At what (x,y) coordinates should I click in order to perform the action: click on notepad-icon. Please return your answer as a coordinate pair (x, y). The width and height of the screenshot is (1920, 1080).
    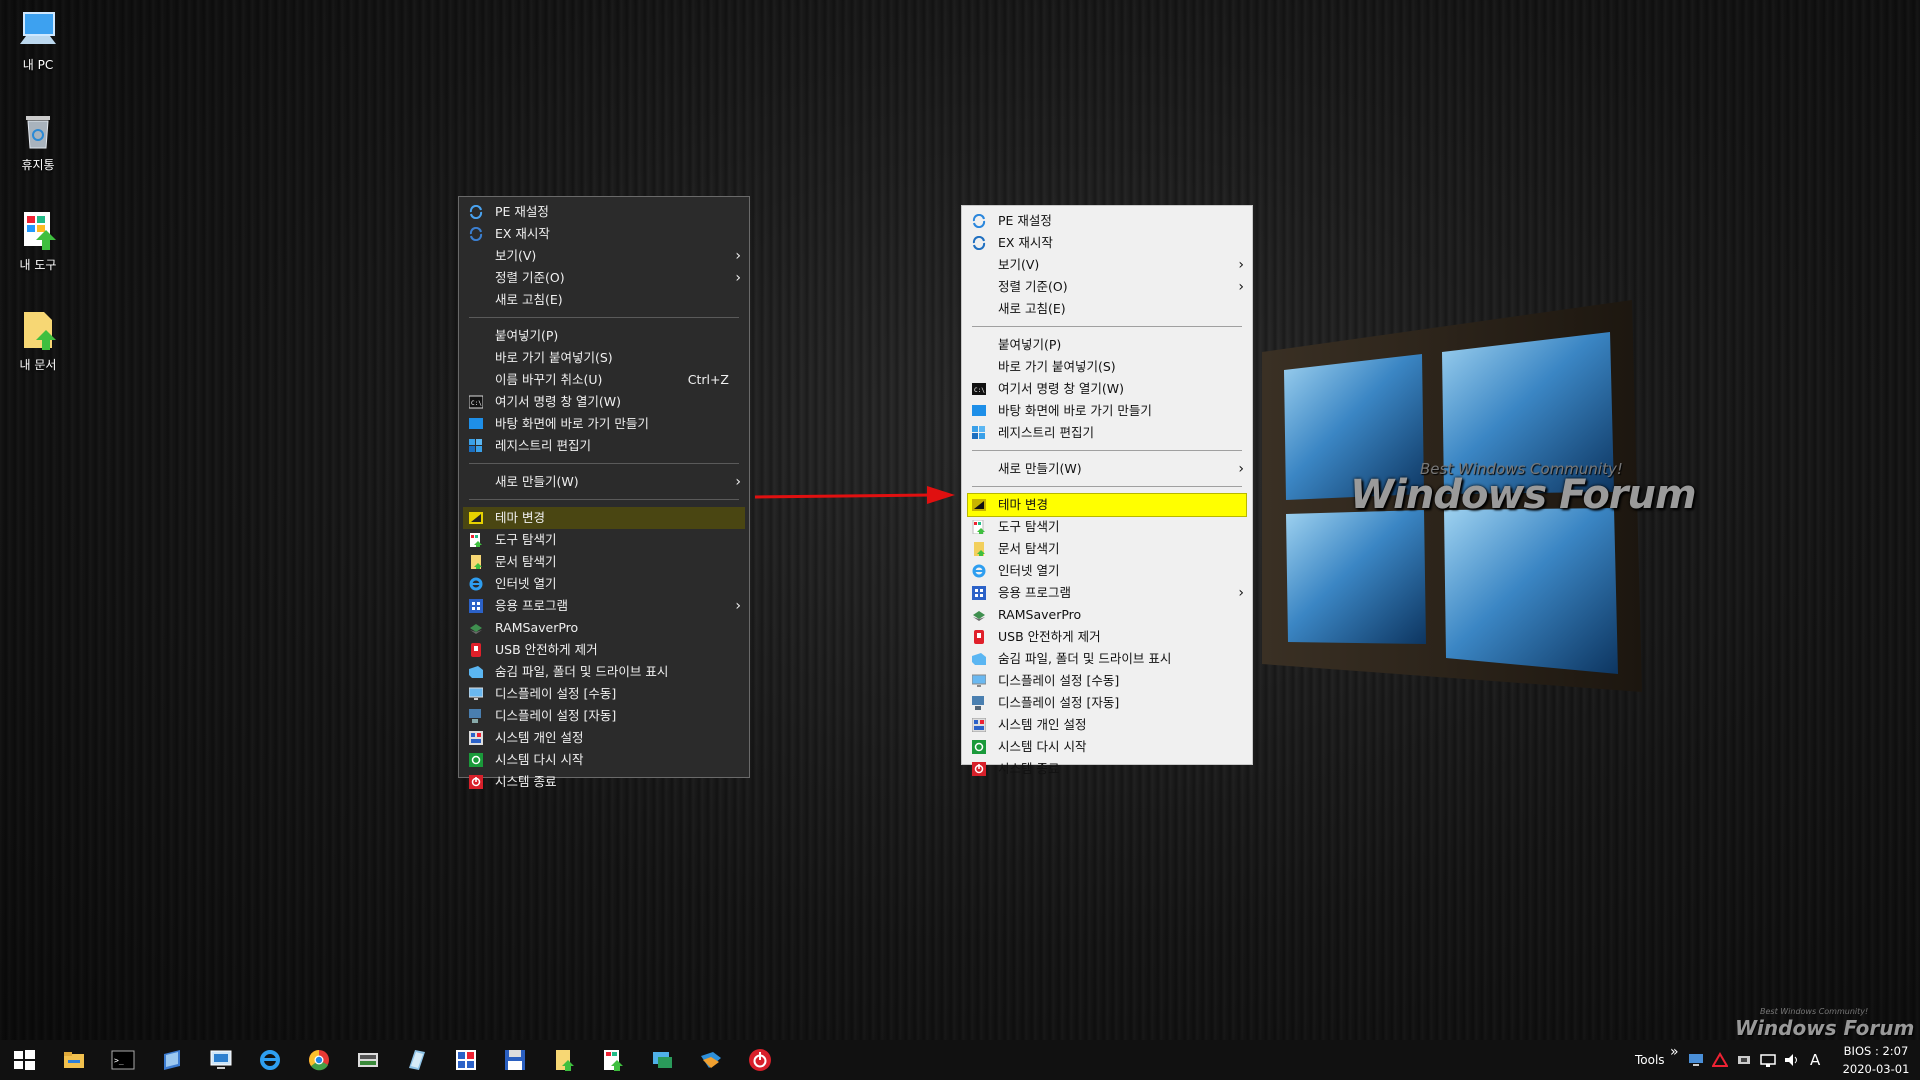
    Looking at the image, I should click on (172, 1060).